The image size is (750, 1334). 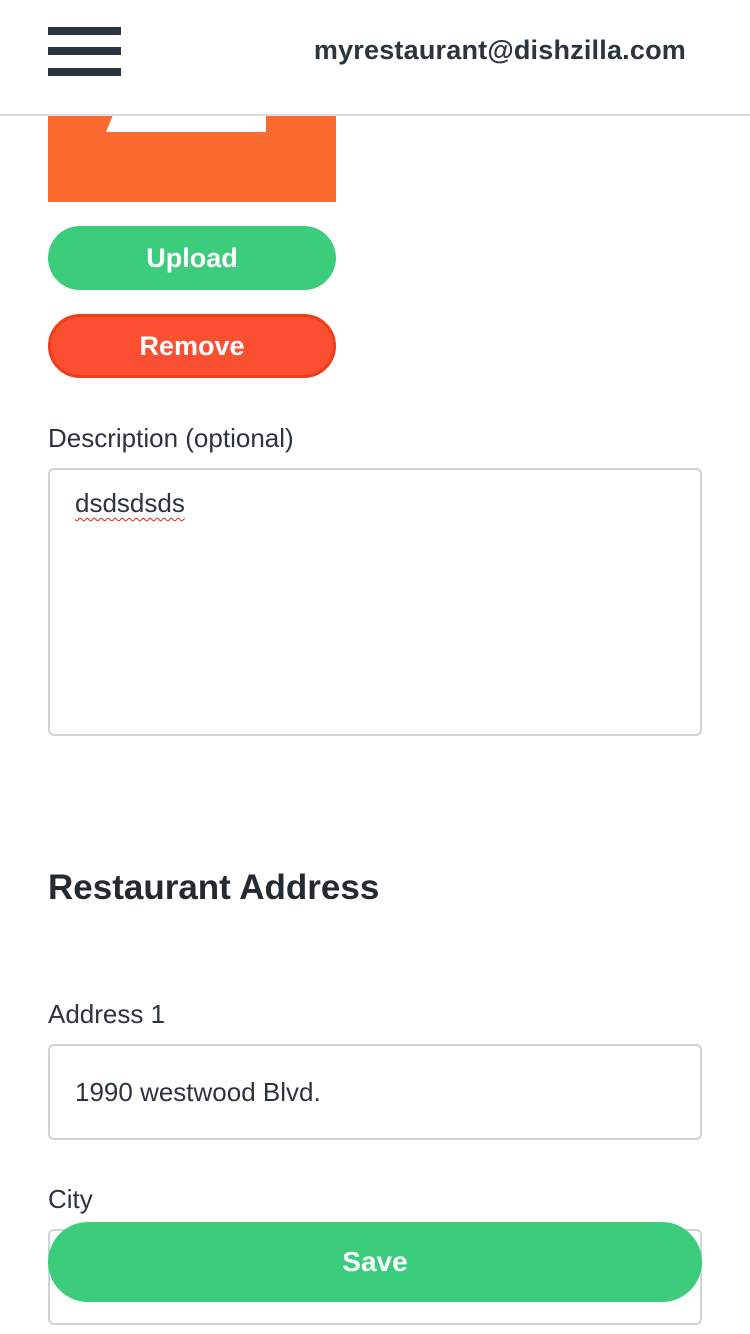 What do you see at coordinates (70, 1199) in the screenshot?
I see `city-label: City` at bounding box center [70, 1199].